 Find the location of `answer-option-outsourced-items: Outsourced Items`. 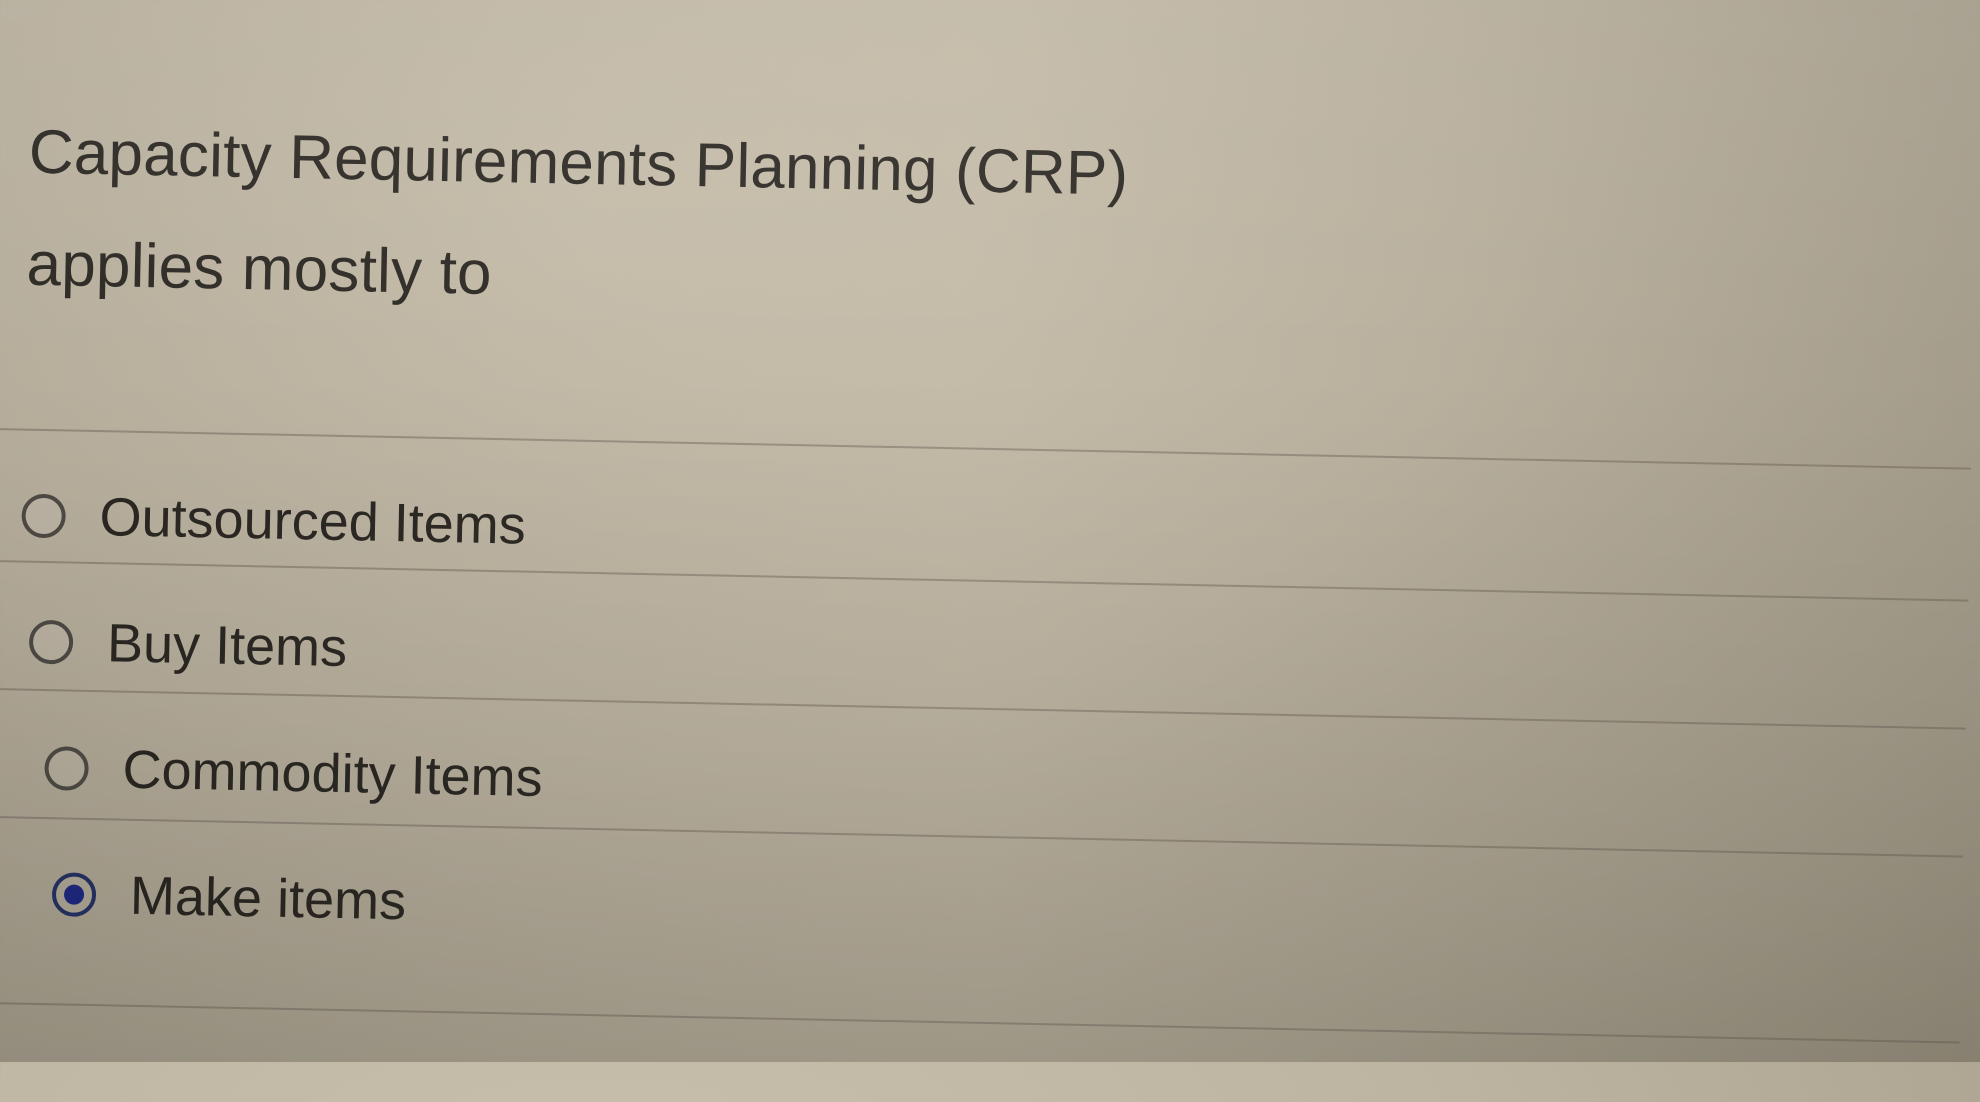

answer-option-outsourced-items: Outsourced Items is located at coordinates (274, 521).